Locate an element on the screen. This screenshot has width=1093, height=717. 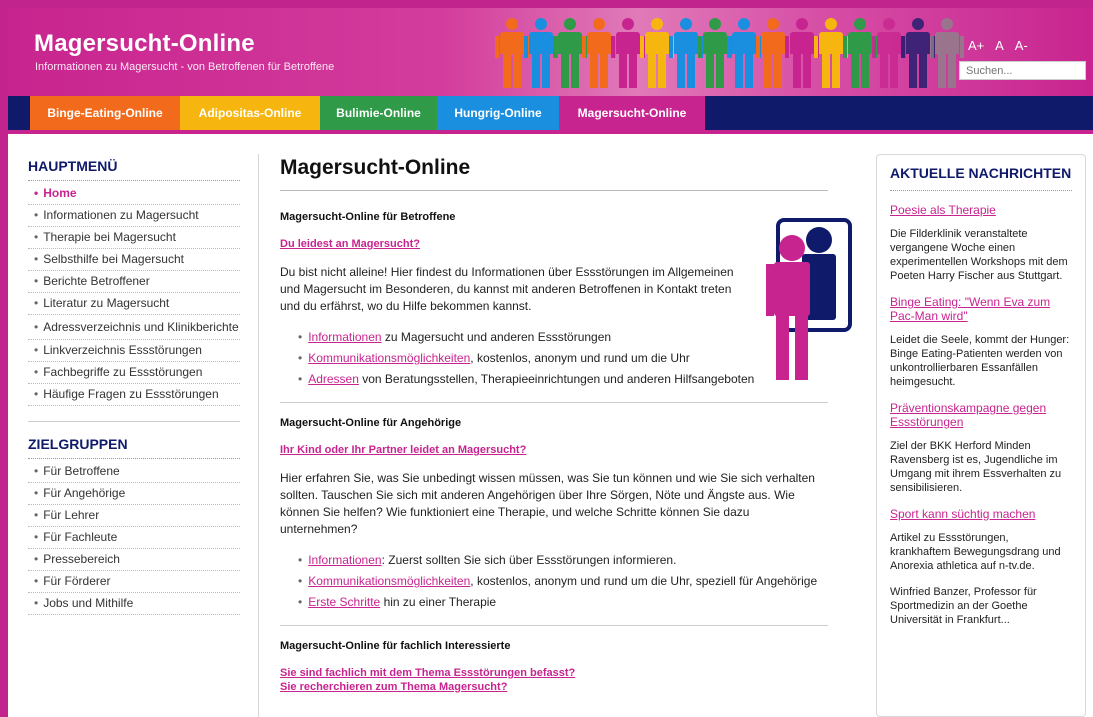
sidebar-item: • Jobs und Mithilfe is located at coordinates (134, 604).